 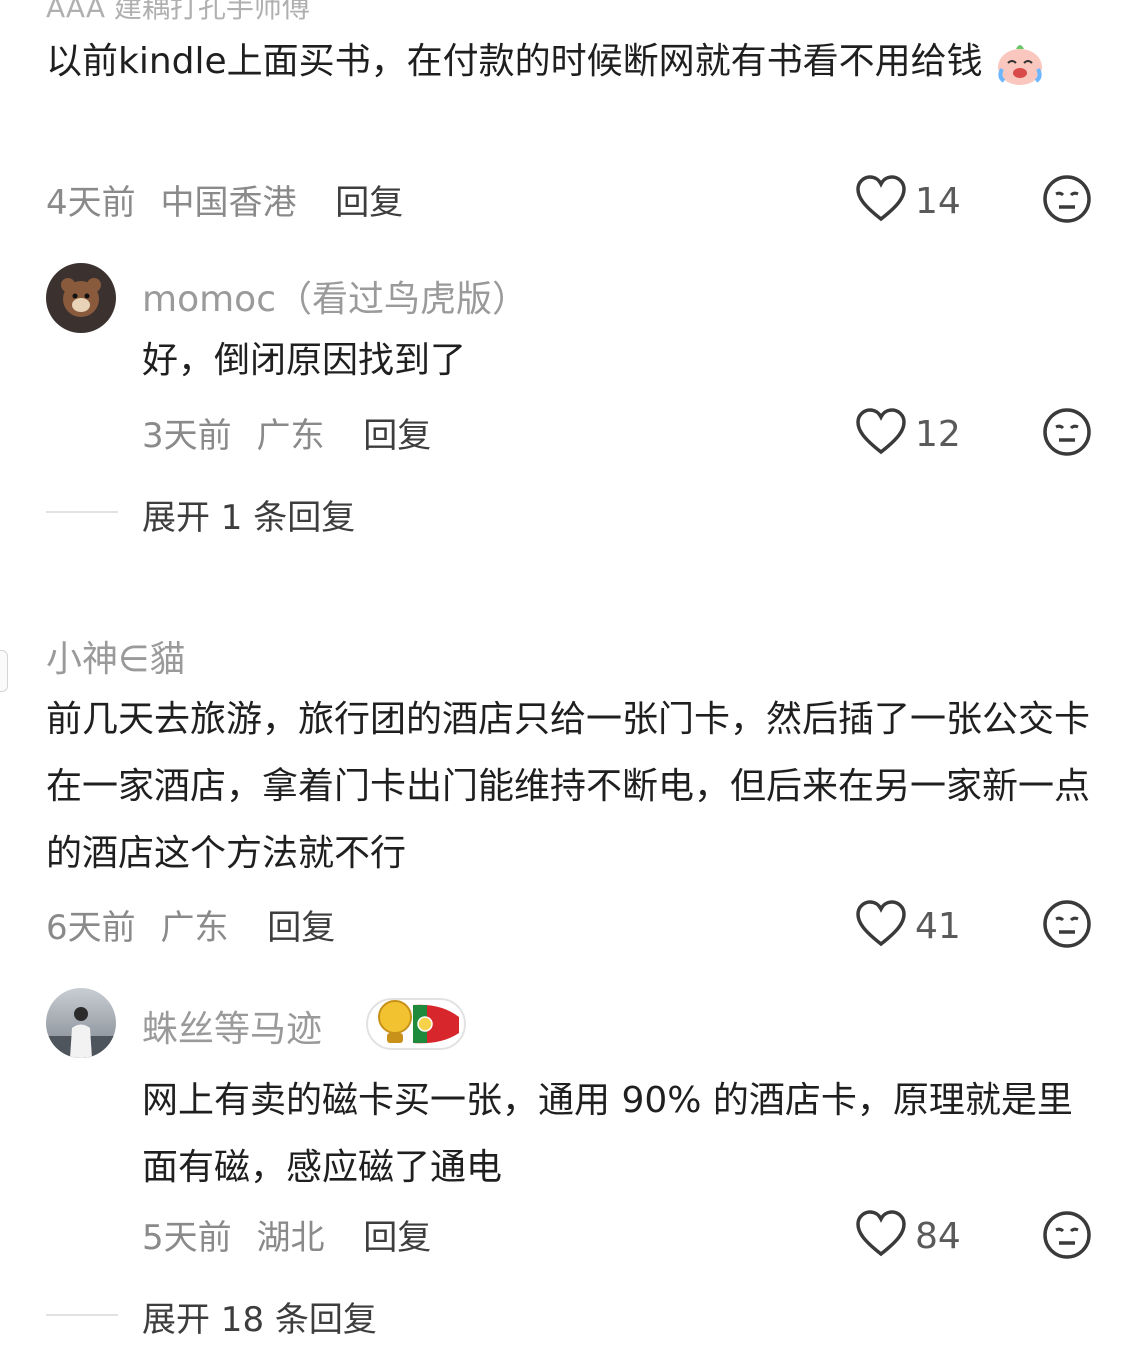 I want to click on comment-text: 好，倒闭原因找到了, so click(x=304, y=360).